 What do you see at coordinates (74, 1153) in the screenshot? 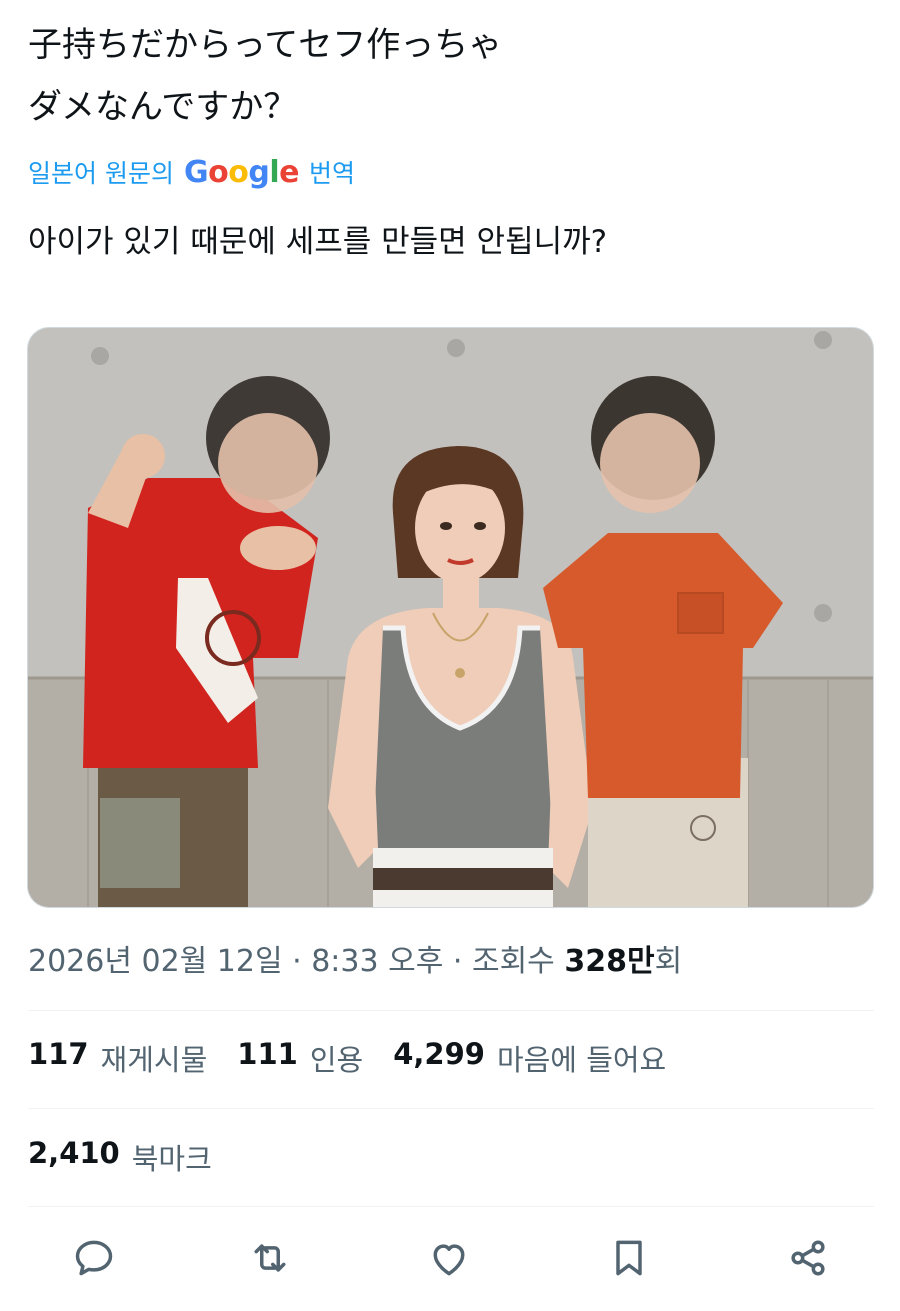
I see `bookmarks-count: 2,410` at bounding box center [74, 1153].